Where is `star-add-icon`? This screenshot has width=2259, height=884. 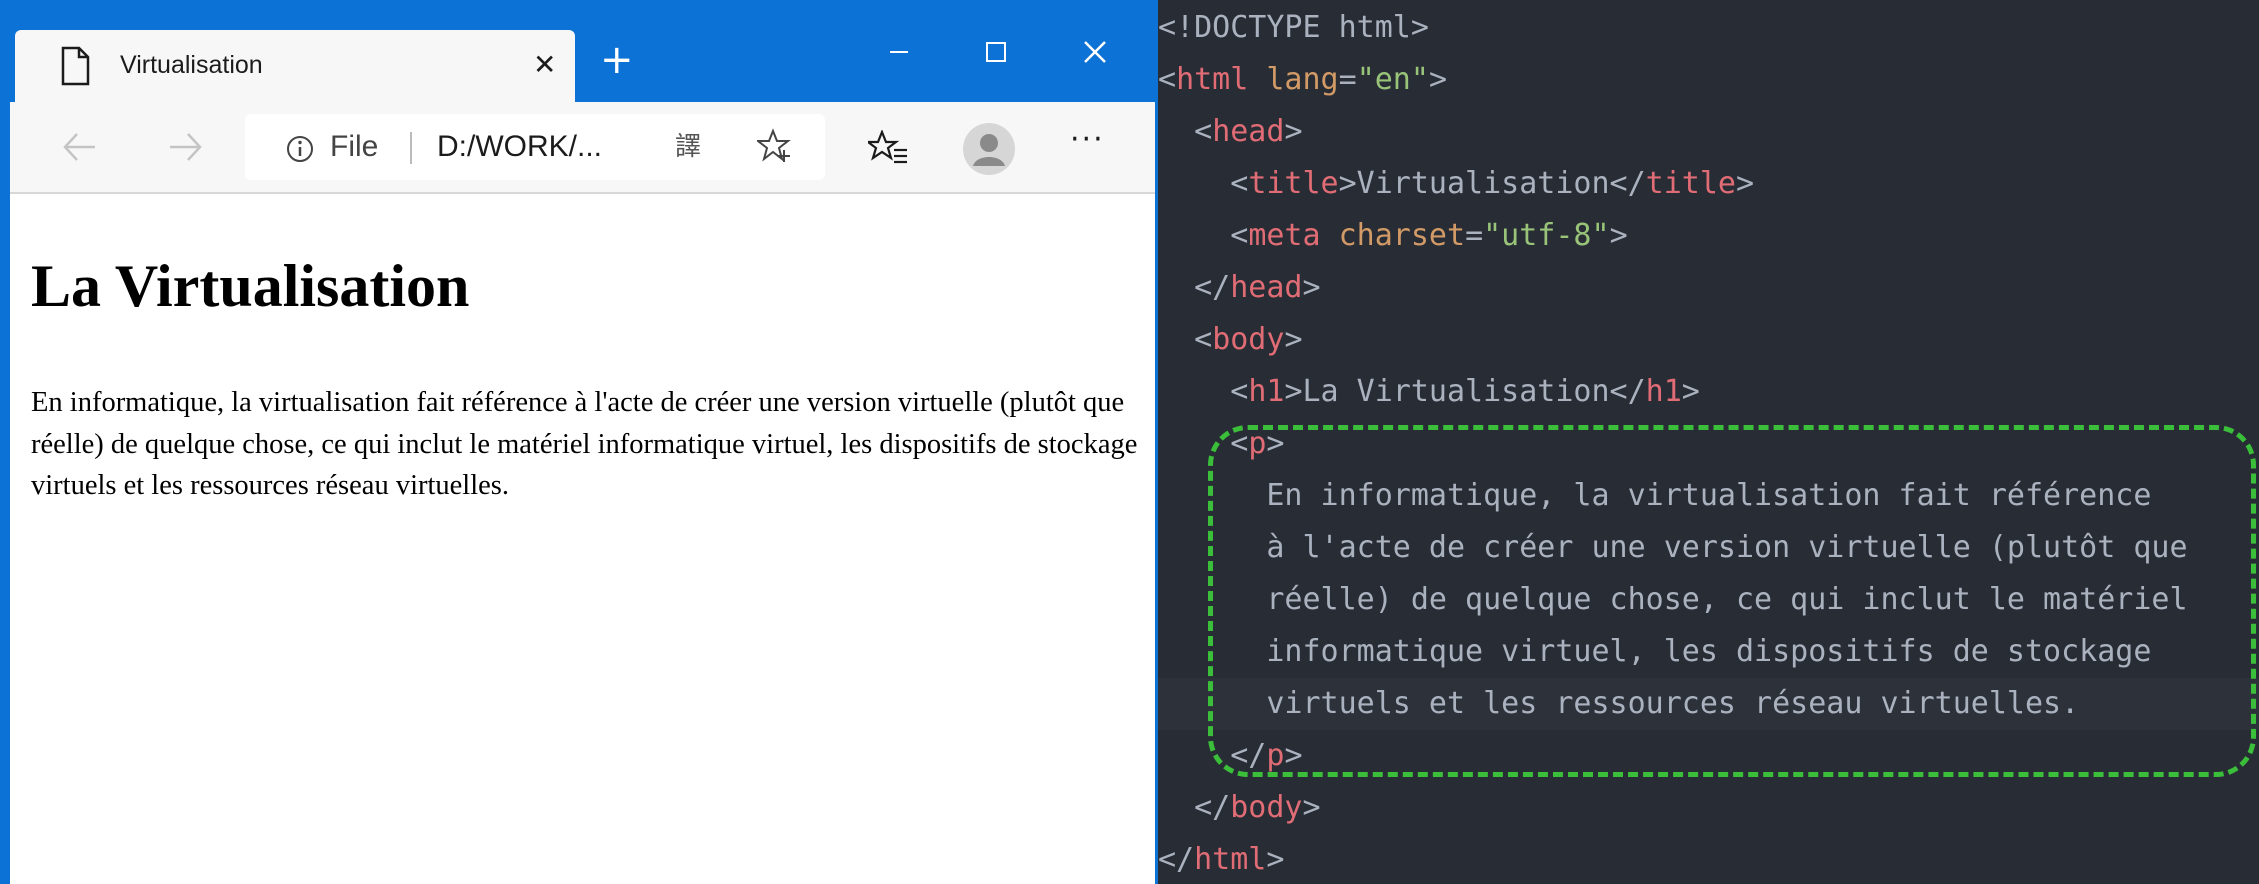 star-add-icon is located at coordinates (775, 146).